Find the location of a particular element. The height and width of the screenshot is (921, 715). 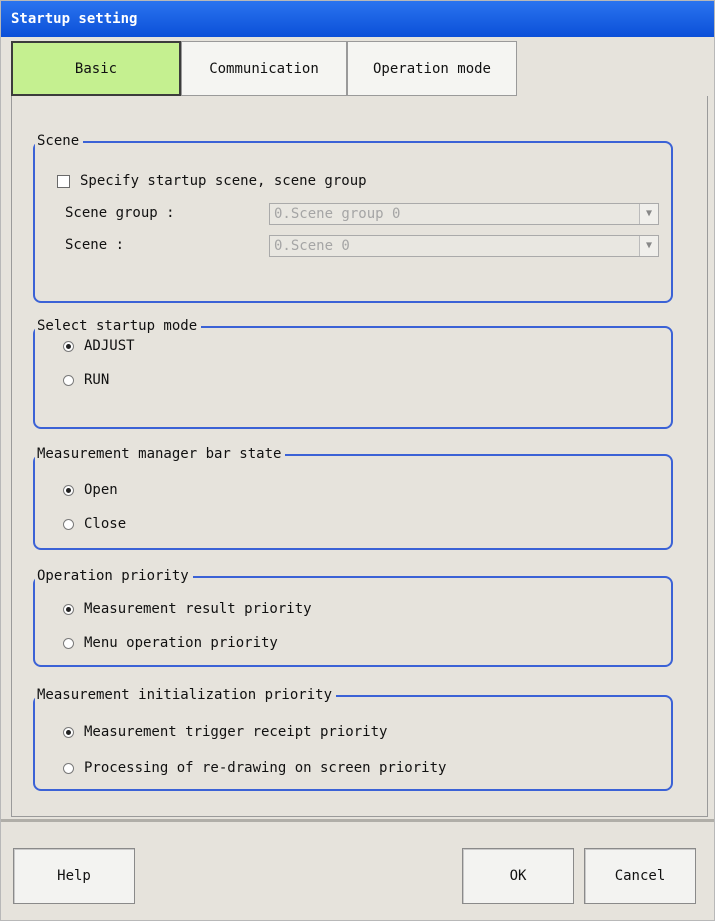

tab-basic: Basic is located at coordinates (96, 68).